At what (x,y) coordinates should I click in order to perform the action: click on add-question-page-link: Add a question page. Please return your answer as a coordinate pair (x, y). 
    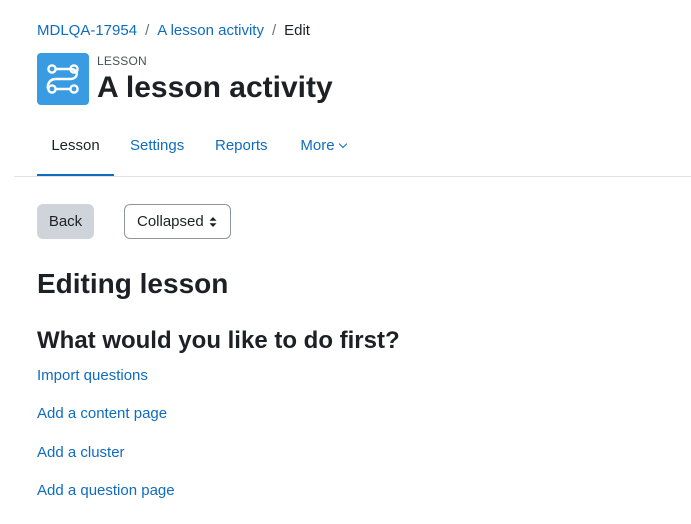
    Looking at the image, I should click on (106, 491).